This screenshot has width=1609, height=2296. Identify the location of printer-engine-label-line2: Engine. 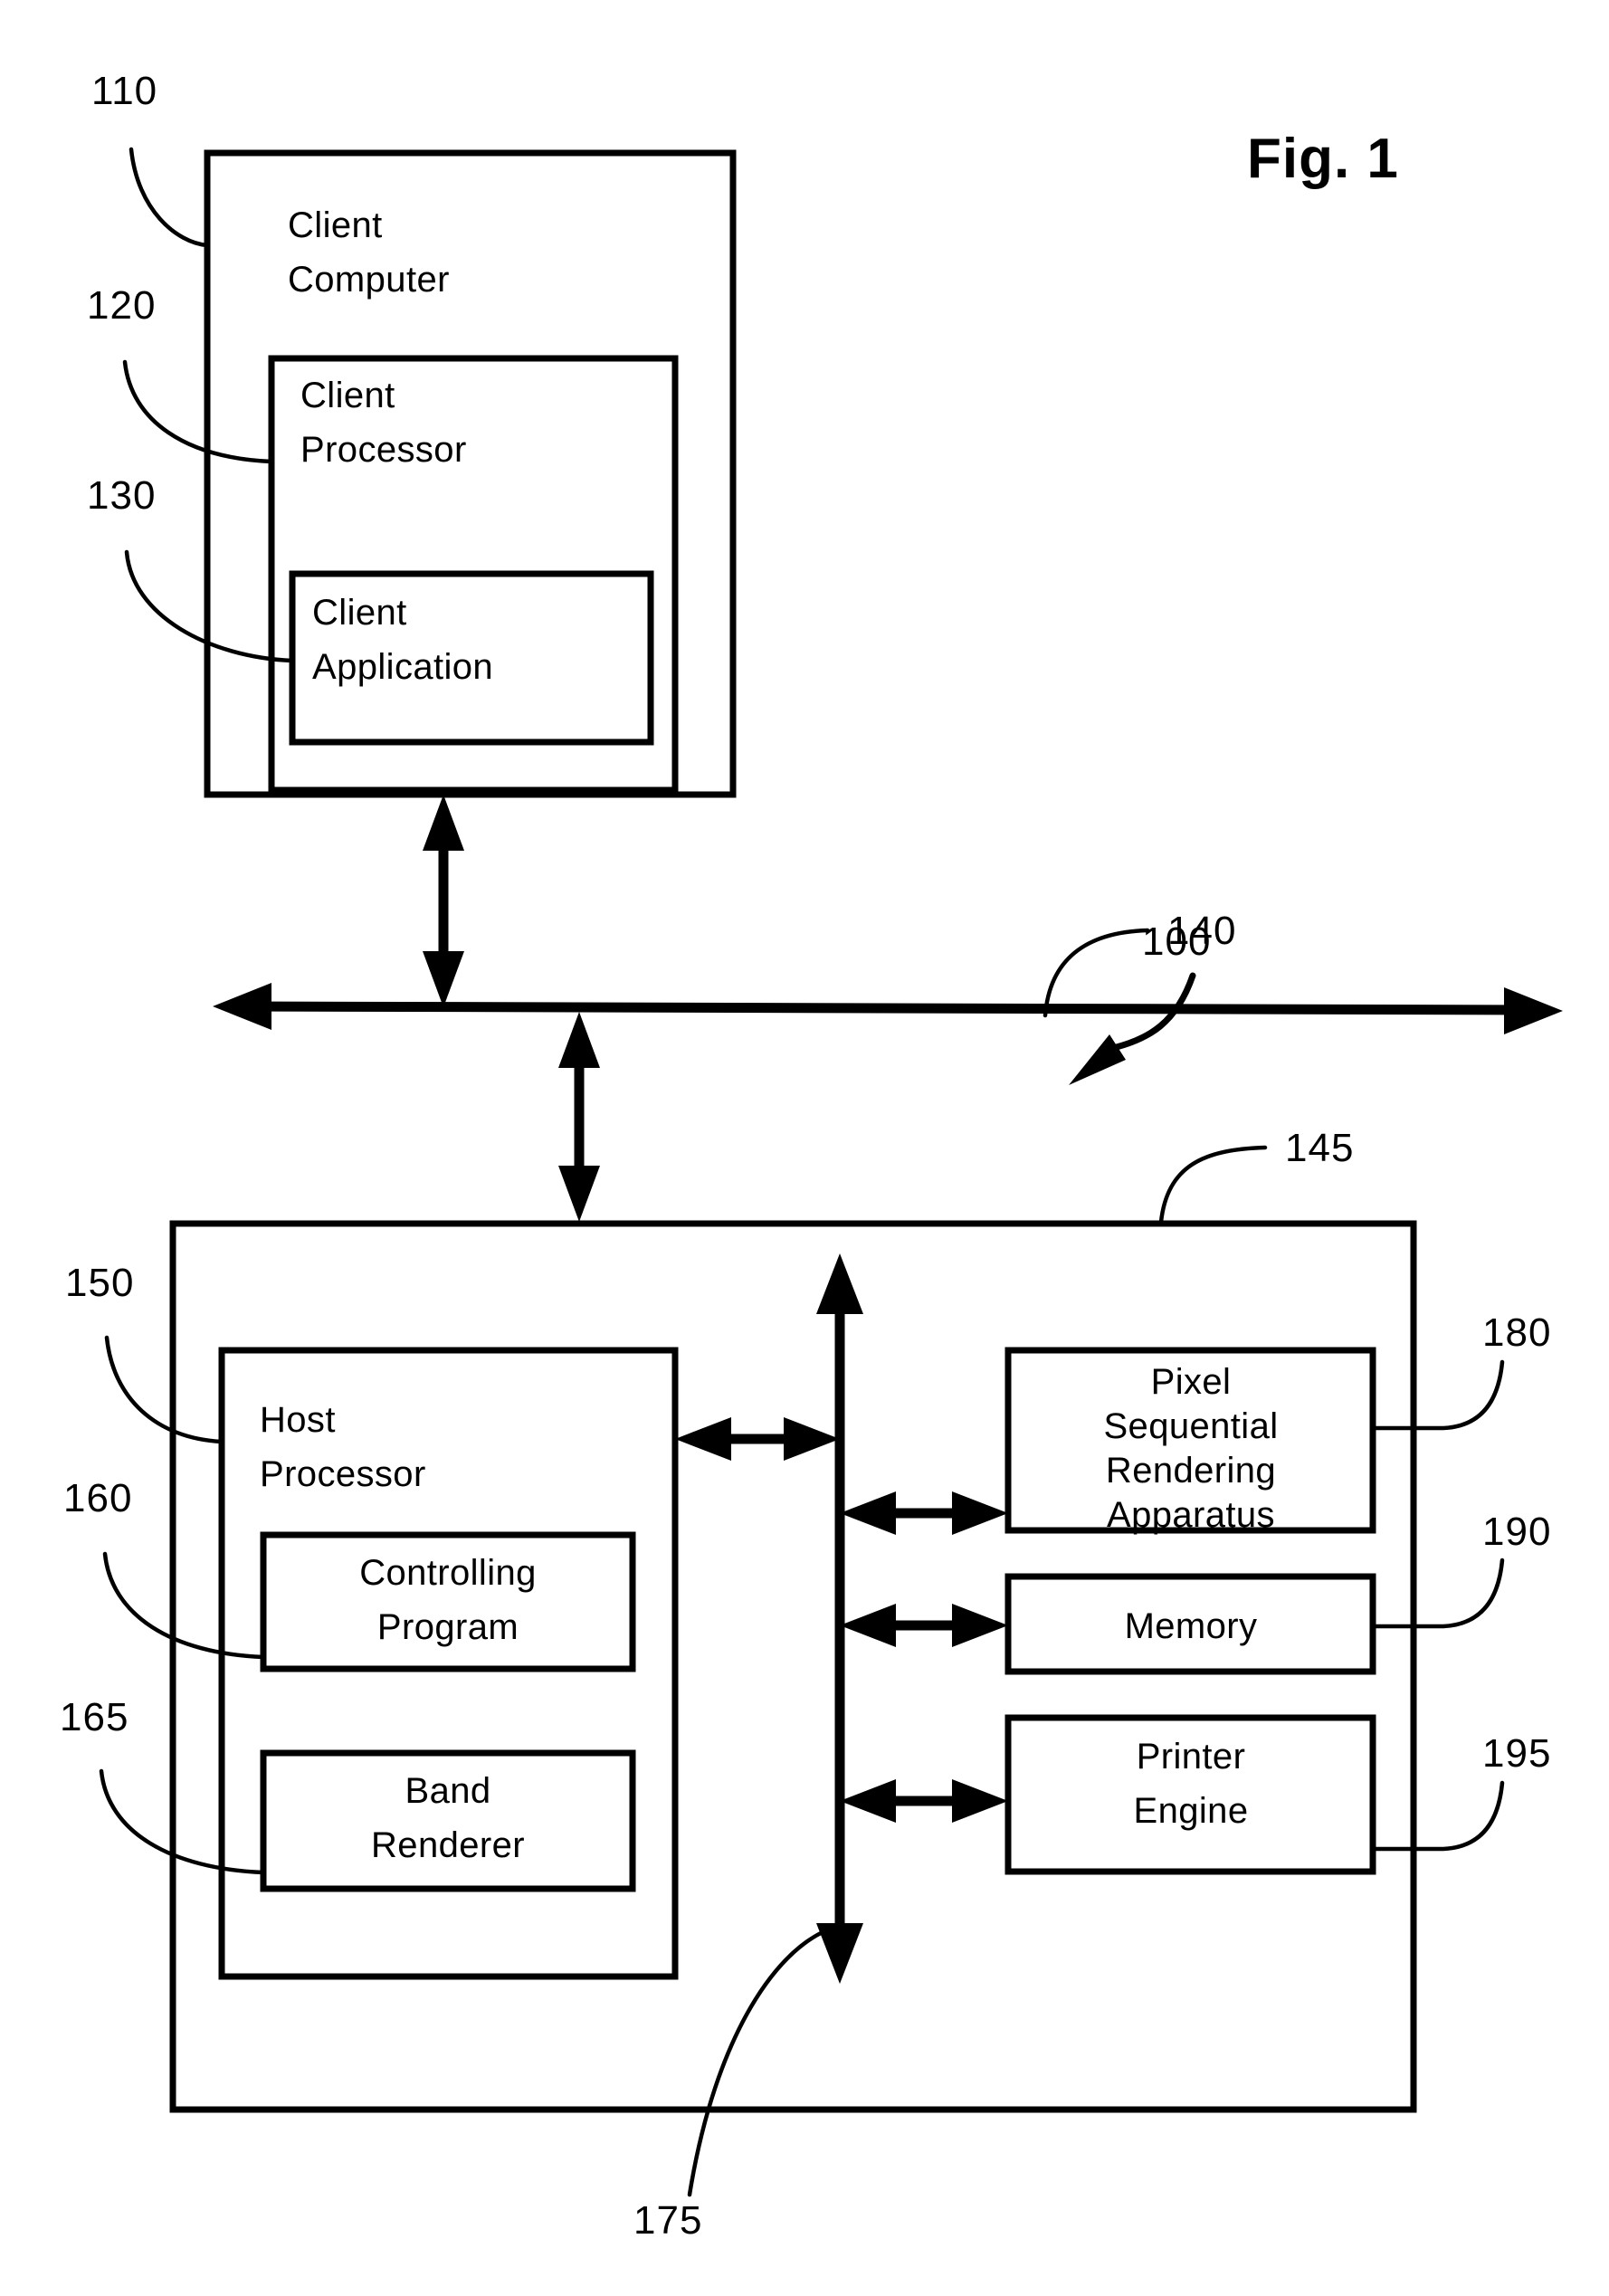
(1191, 1811).